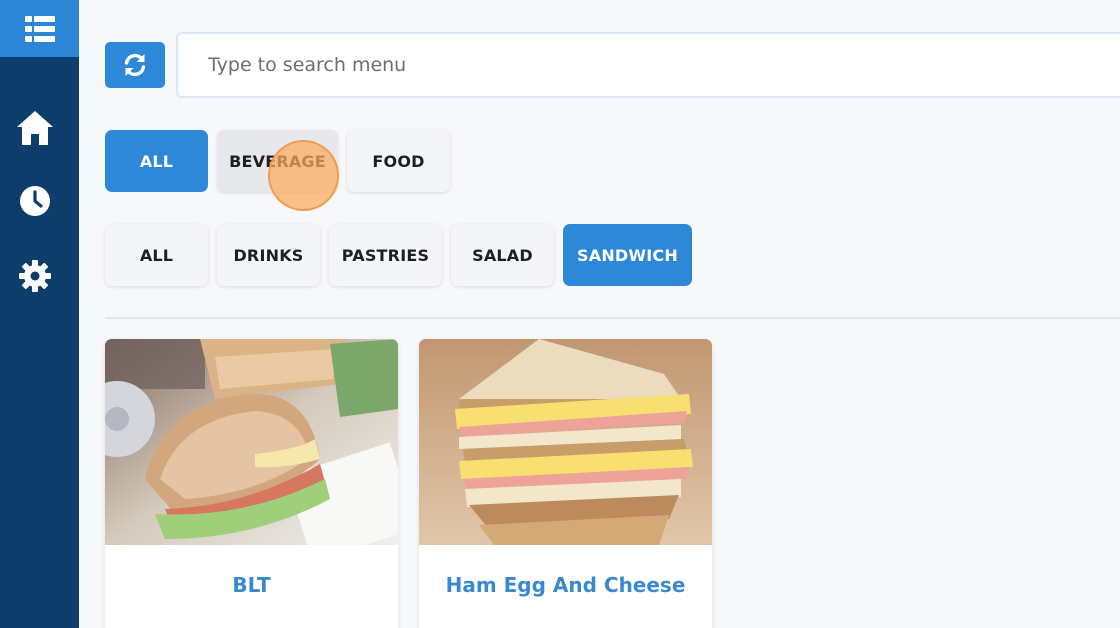 This screenshot has width=1120, height=628. What do you see at coordinates (34, 128) in the screenshot?
I see `home-icon` at bounding box center [34, 128].